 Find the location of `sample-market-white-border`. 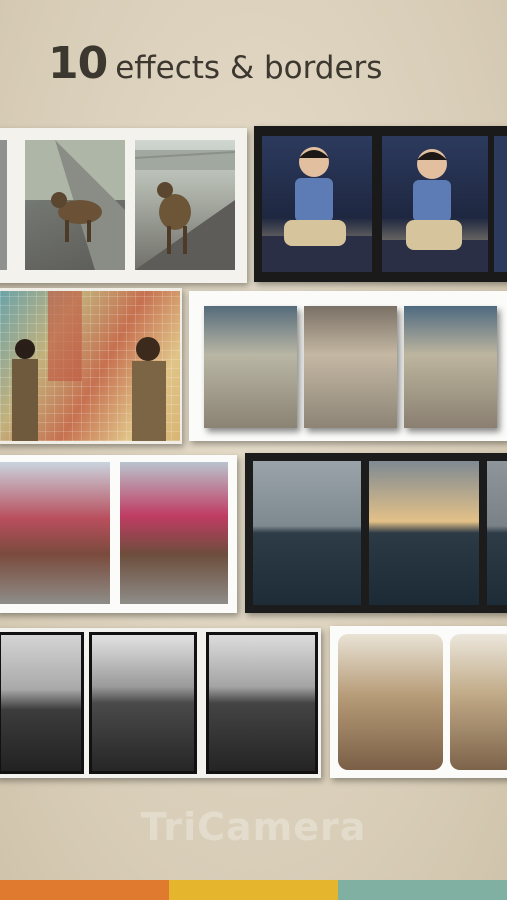

sample-market-white-border is located at coordinates (118, 534).